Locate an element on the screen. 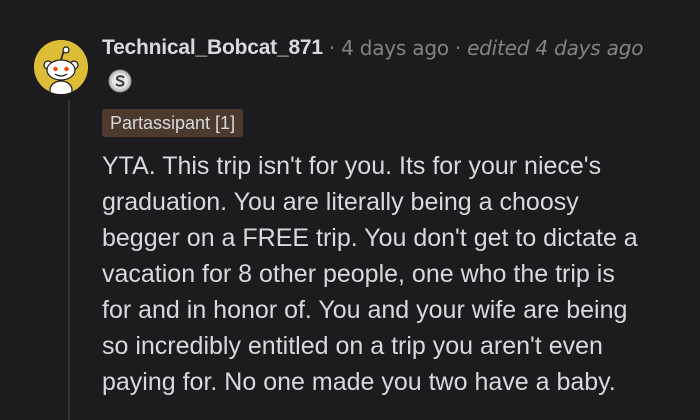 Image resolution: width=700 pixels, height=420 pixels. silver-award-icon is located at coordinates (120, 81).